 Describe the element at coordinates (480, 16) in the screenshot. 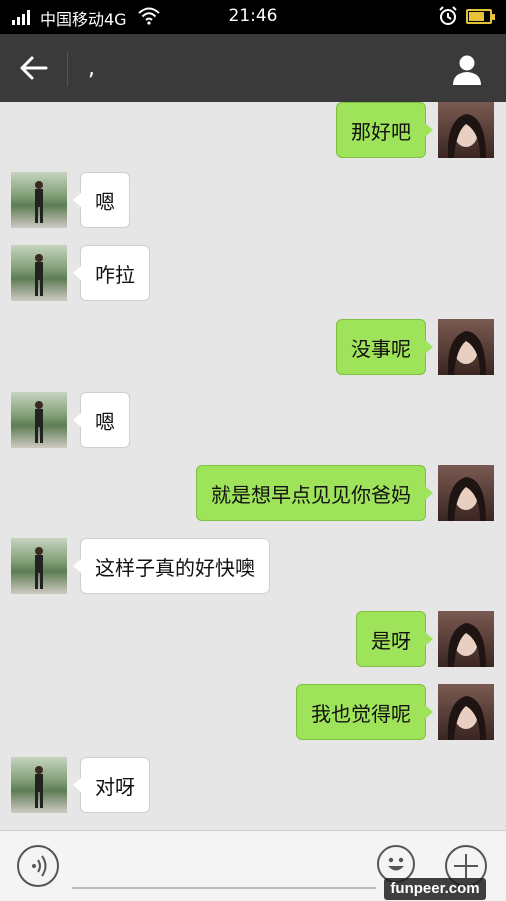

I see `battery-charging-icon` at that location.